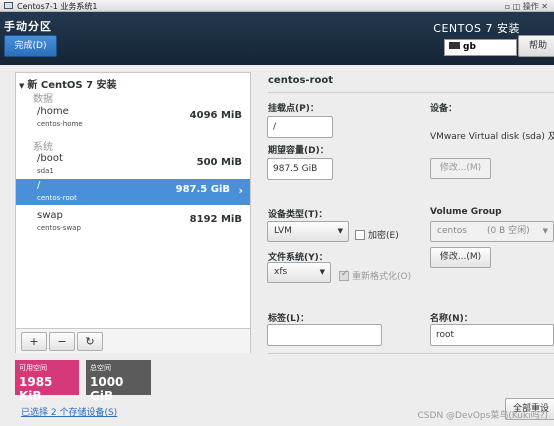 Image resolution: width=554 pixels, height=426 pixels. I want to click on total-space-box: 总空间 1000 GiB, so click(118, 381).